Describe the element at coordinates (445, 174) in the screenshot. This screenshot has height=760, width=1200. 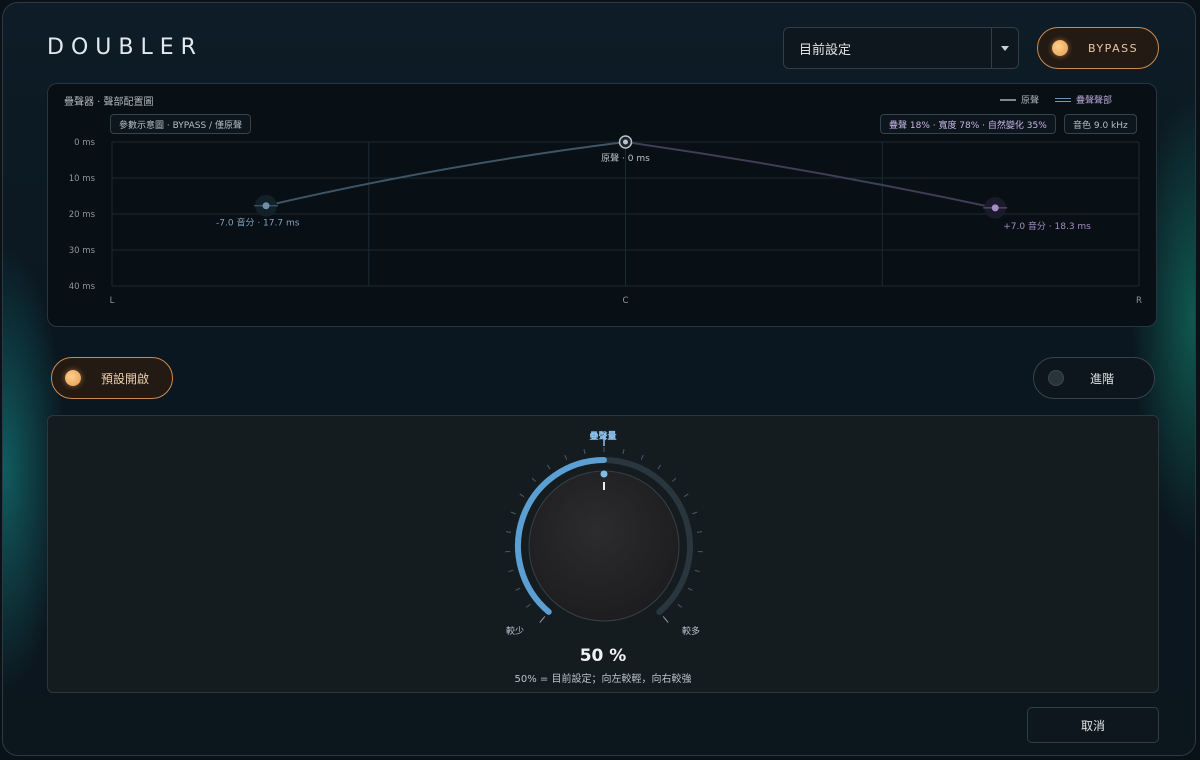
I see `left-voice-curve` at that location.